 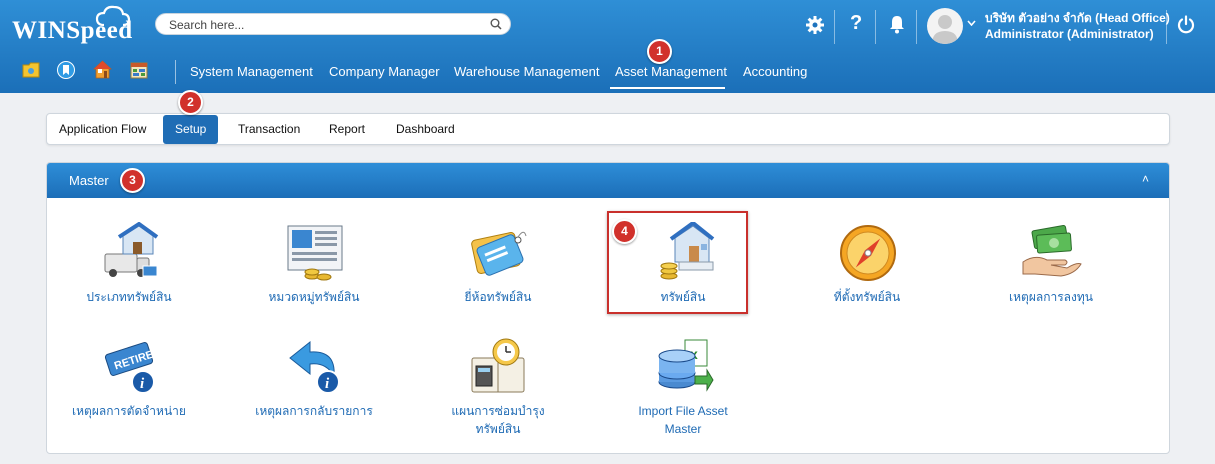 I want to click on help-icon: ?, so click(x=856, y=23).